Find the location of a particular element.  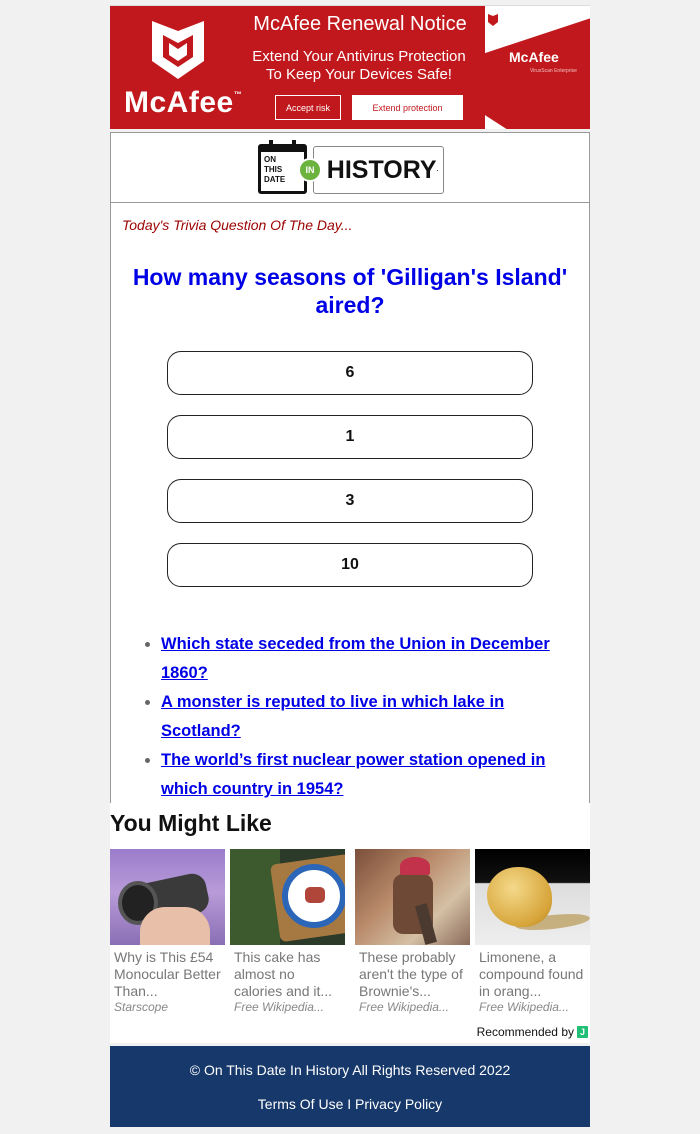

link-separator: I is located at coordinates (349, 1104).